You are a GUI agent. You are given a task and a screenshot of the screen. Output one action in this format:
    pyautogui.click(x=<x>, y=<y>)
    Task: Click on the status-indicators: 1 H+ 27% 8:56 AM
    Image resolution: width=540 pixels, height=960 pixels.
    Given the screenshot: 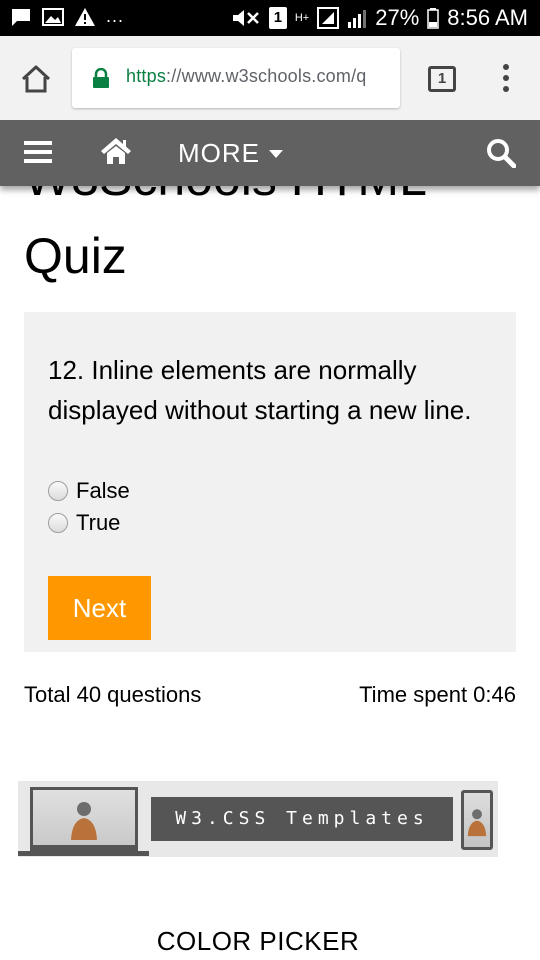 What is the action you would take?
    pyautogui.click(x=379, y=18)
    